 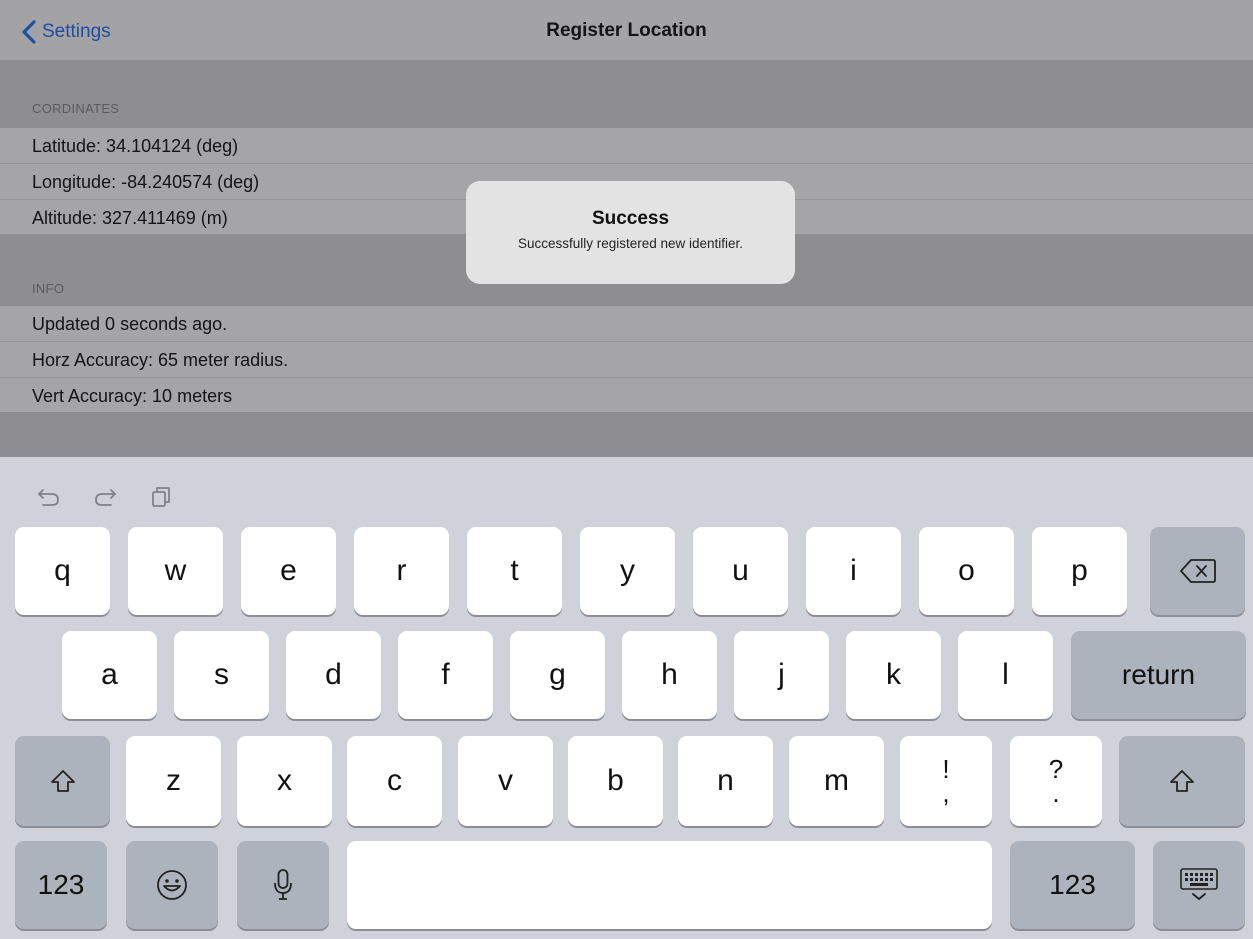 I want to click on microphone-icon, so click(x=283, y=884).